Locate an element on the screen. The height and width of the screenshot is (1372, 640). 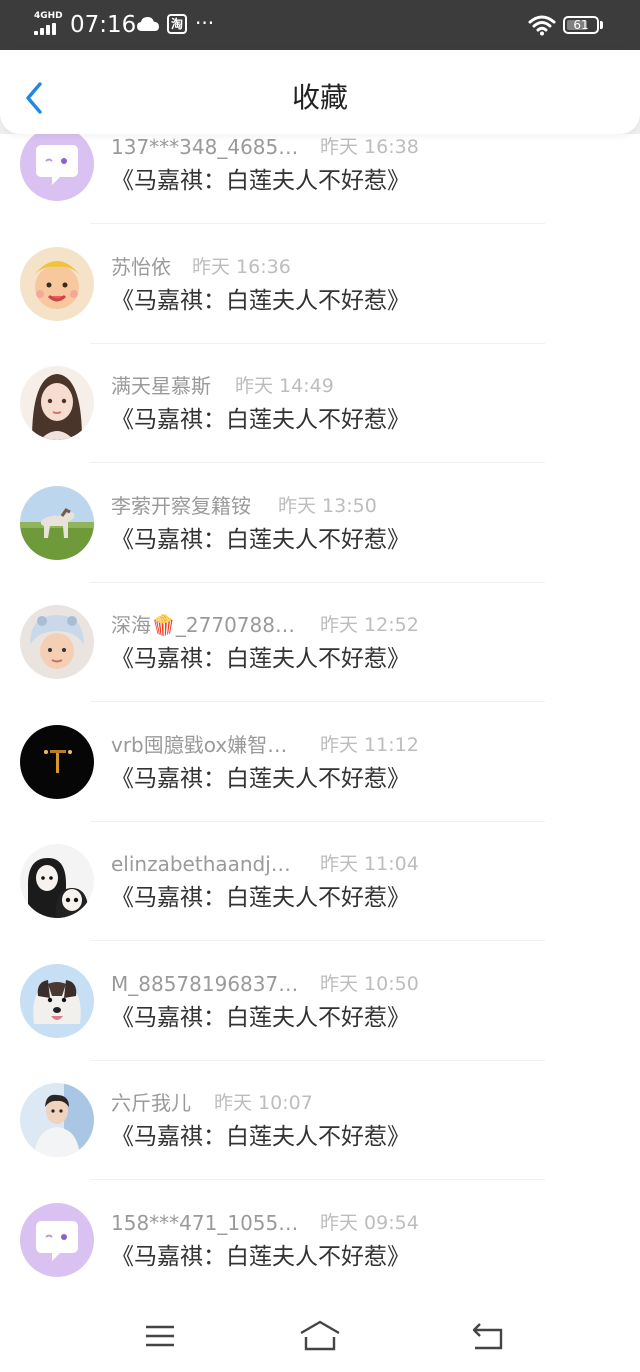
person-photo-avatar is located at coordinates (57, 1120).